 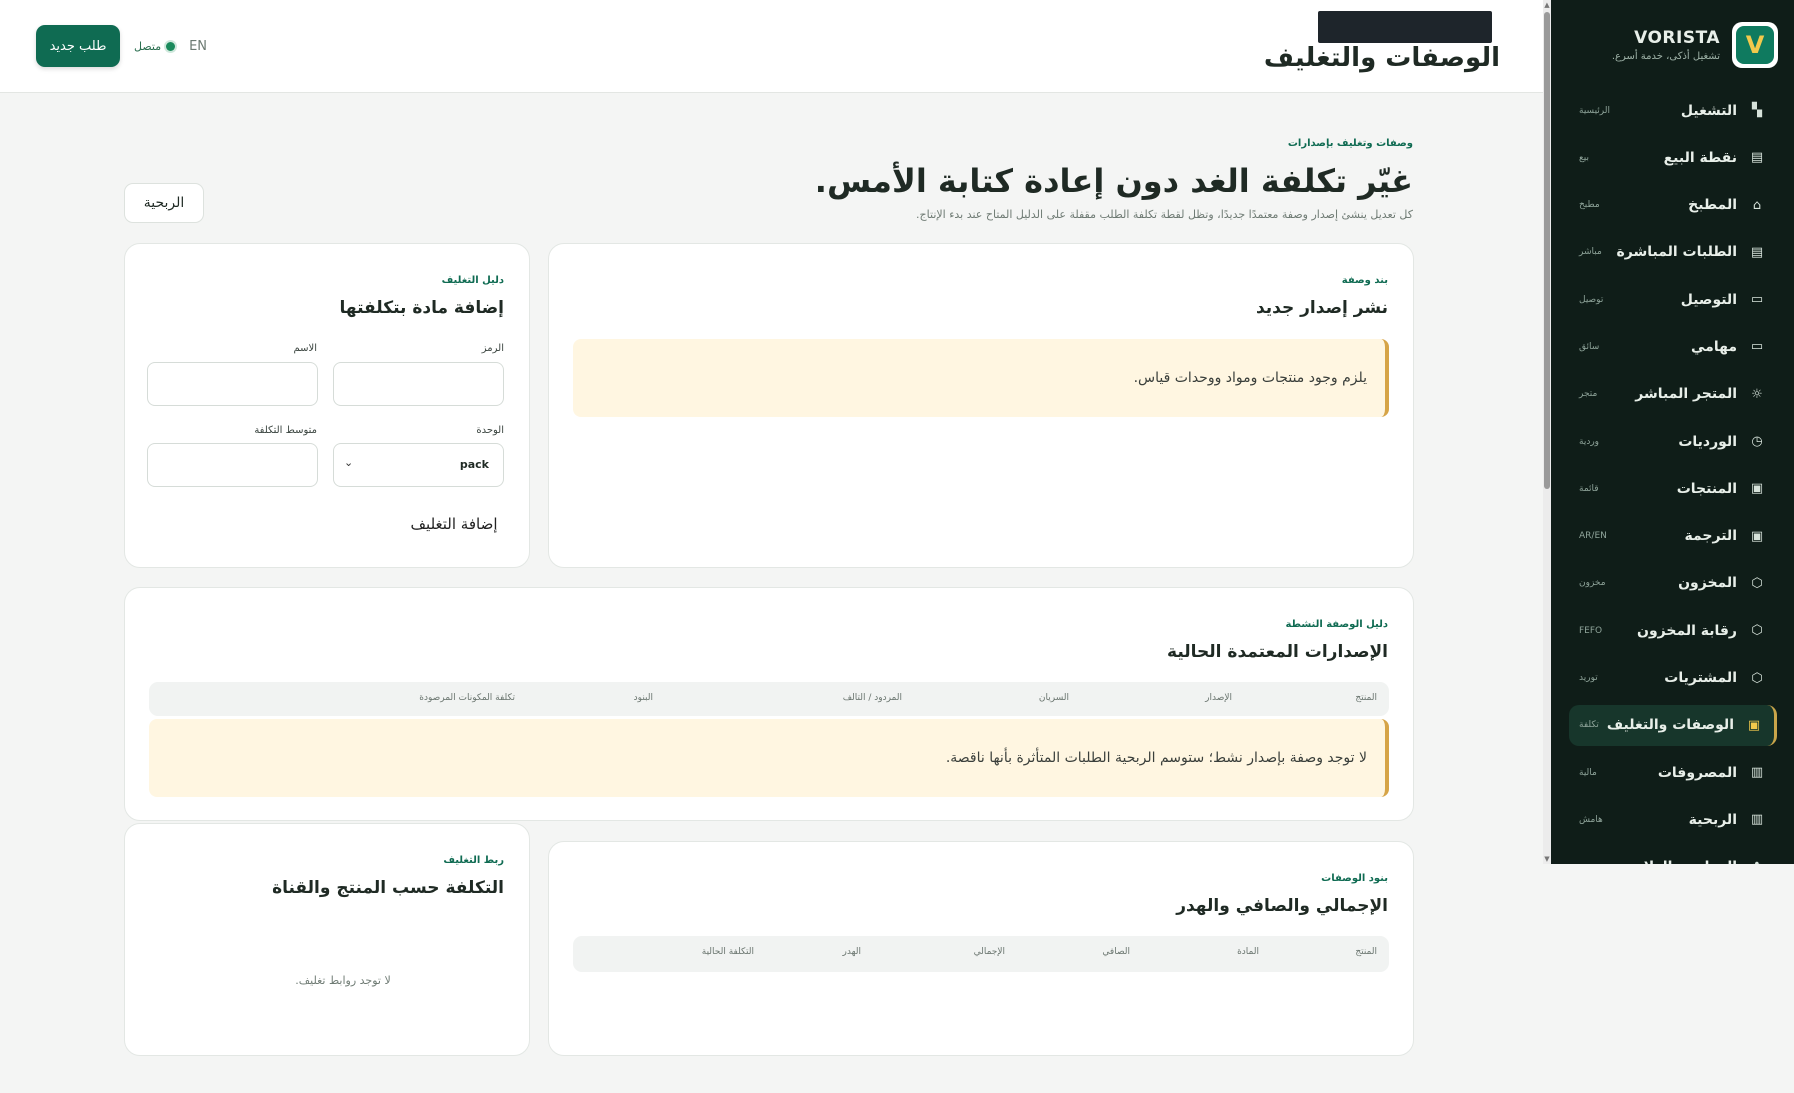 I want to click on column-header: المادة, so click(x=1248, y=952).